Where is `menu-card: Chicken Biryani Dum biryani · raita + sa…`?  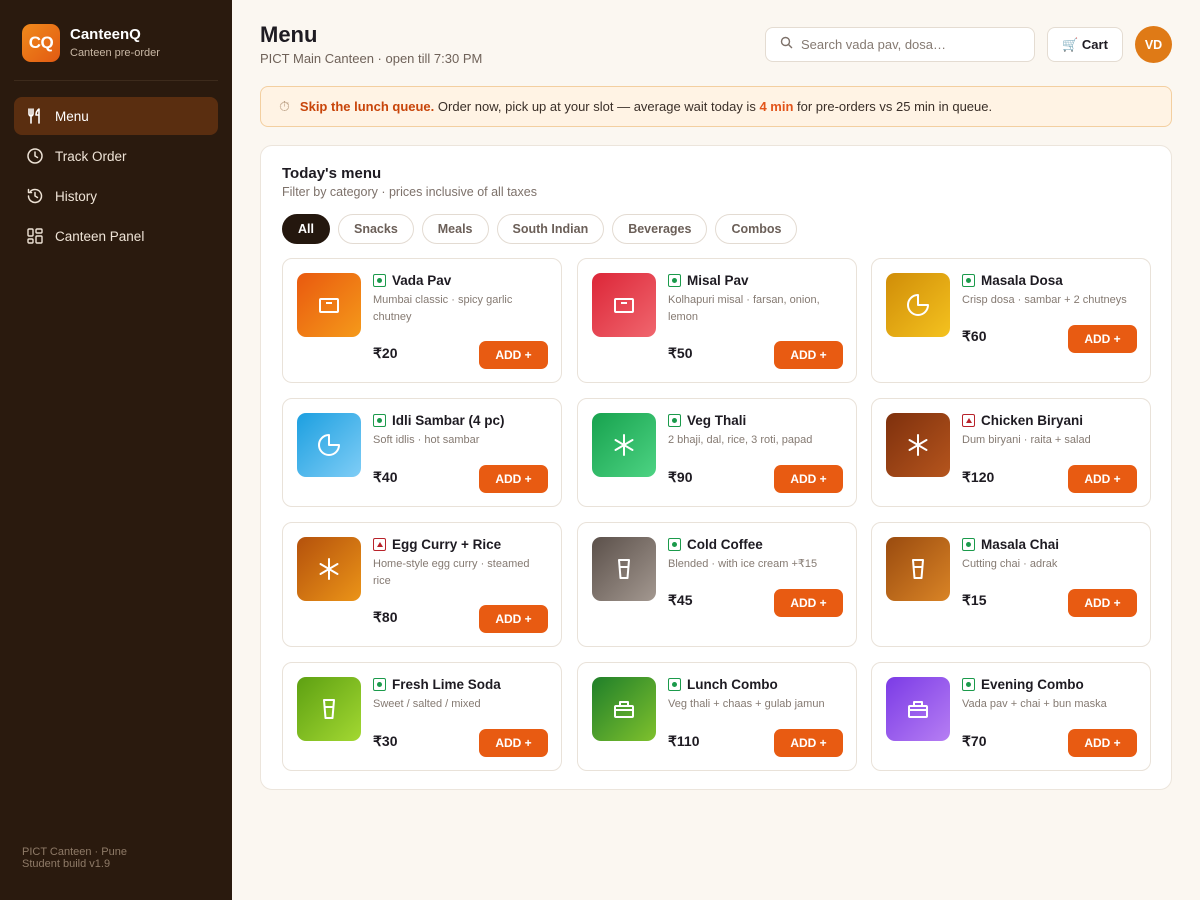
menu-card: Chicken Biryani Dum biryani · raita + sa… is located at coordinates (1011, 452).